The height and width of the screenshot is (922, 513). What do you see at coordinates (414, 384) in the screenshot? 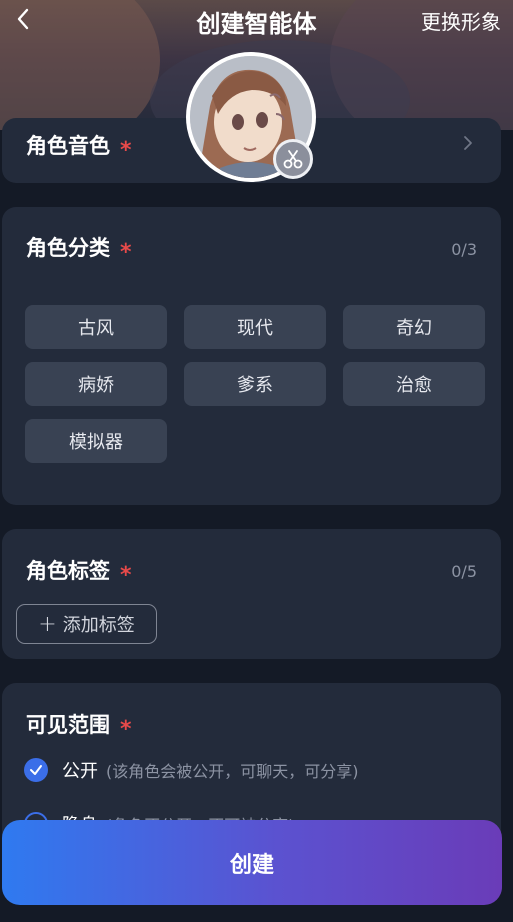
I see `category-chip: 治愈` at bounding box center [414, 384].